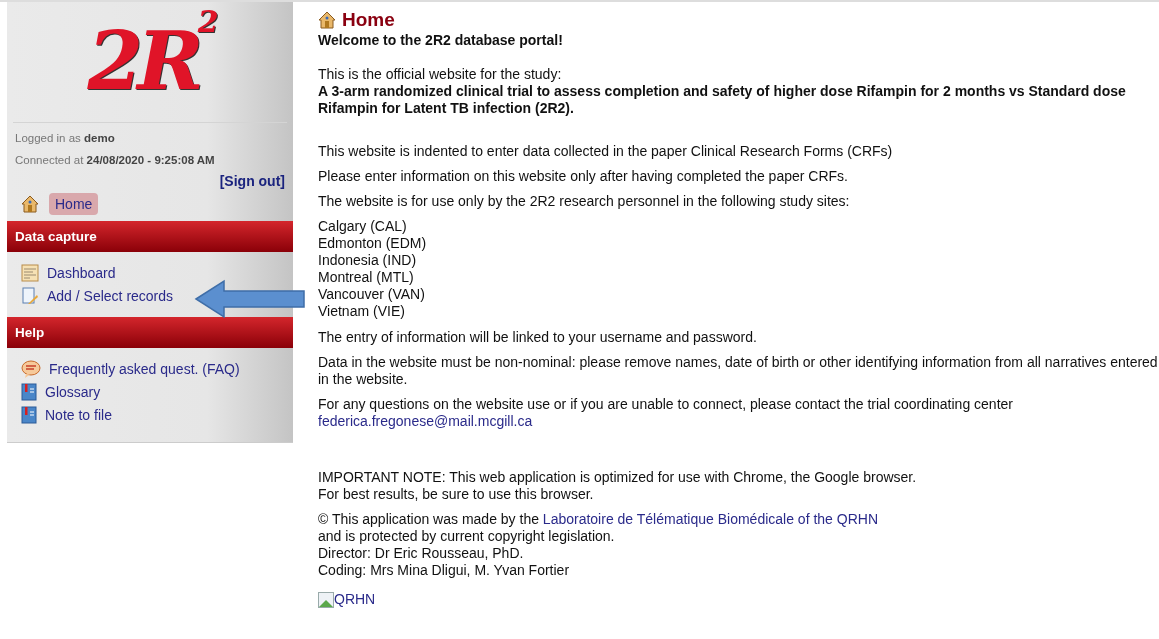 This screenshot has height=639, width=1159. Describe the element at coordinates (440, 74) in the screenshot. I see `study-intro-text: This is the official website for the study:` at that location.